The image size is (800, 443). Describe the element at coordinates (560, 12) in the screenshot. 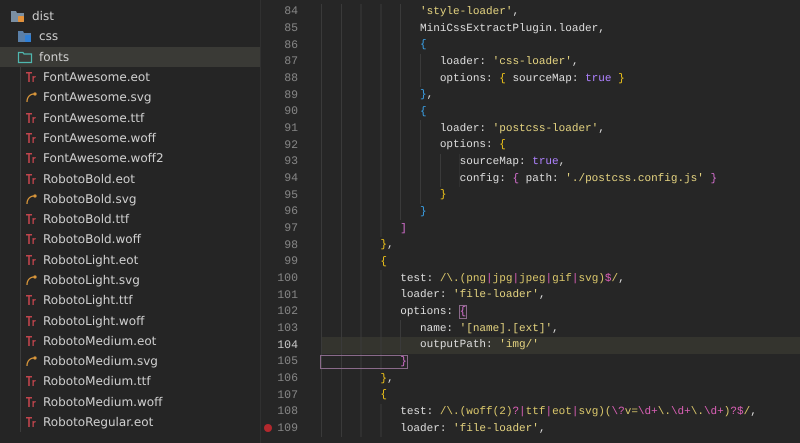

I see `code-line: 'style-loader',` at that location.